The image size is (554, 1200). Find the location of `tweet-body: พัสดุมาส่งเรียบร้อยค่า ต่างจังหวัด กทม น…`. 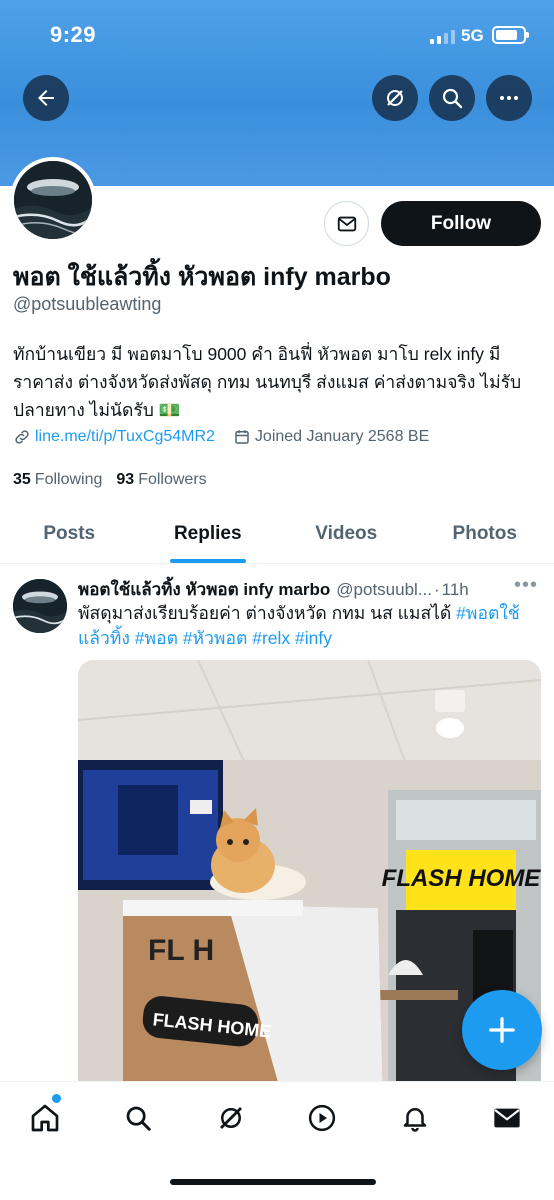

tweet-body: พัสดุมาส่งเรียบร้อยค่า ต่างจังหวัด กทม น… is located at coordinates (265, 613).